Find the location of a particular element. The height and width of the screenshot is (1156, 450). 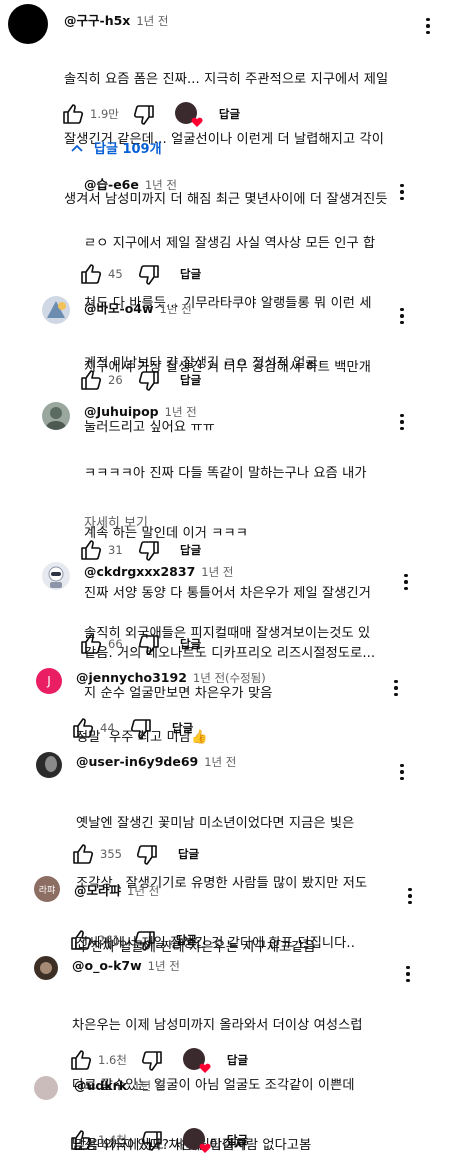

comment-actions: 261 답글 is located at coordinates (133, 940).